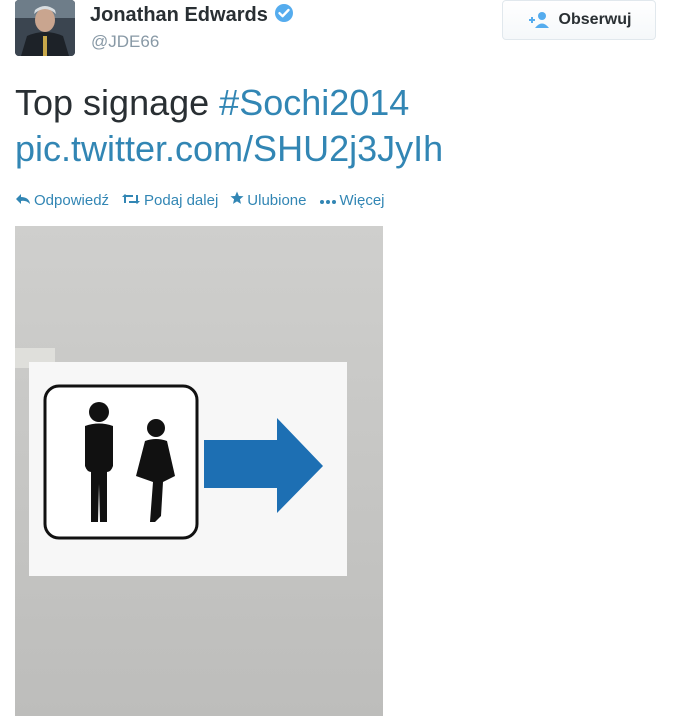 The width and height of the screenshot is (684, 720). I want to click on media-link: pic.twitter.com/SHU2j3JyIh, so click(229, 148).